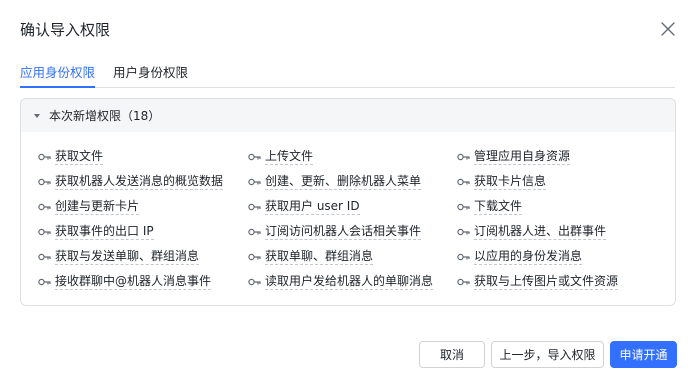  I want to click on permission-item: 以应用的身份发消息, so click(520, 256).